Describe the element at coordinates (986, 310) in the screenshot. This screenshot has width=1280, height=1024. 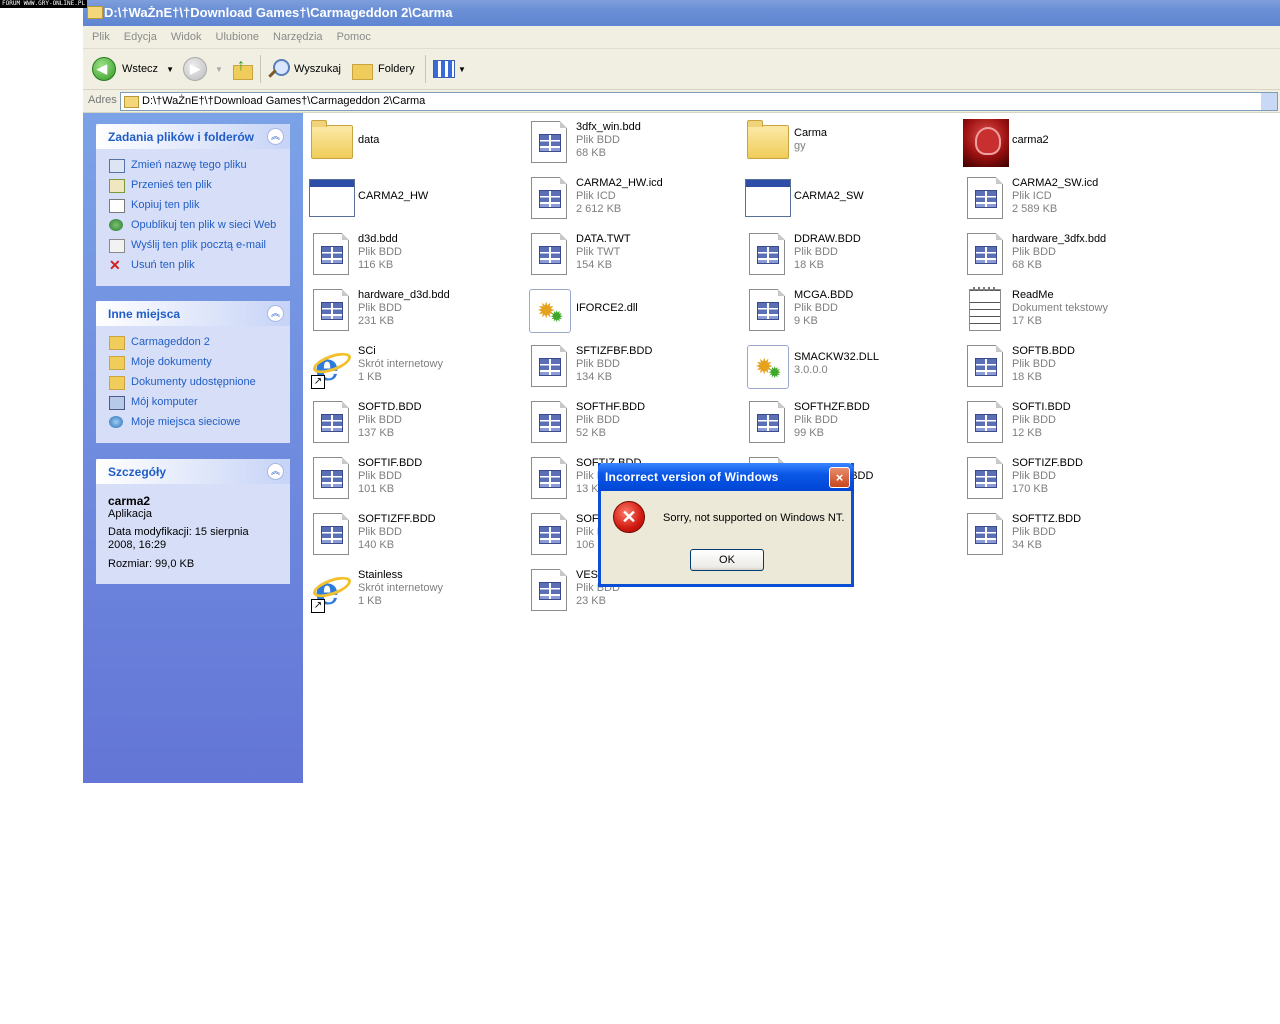
I see `text-document-icon` at that location.